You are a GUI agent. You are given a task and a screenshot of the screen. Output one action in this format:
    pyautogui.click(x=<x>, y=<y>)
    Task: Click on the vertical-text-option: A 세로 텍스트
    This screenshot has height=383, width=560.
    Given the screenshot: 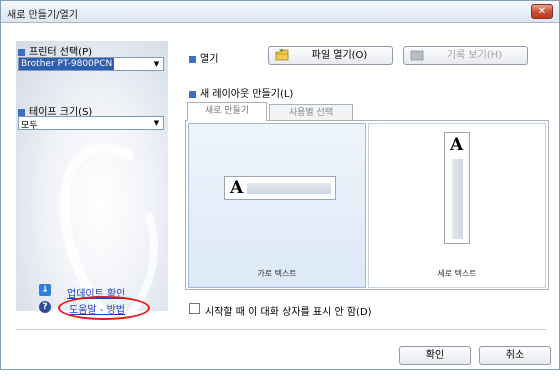 What is the action you would take?
    pyautogui.click(x=457, y=205)
    